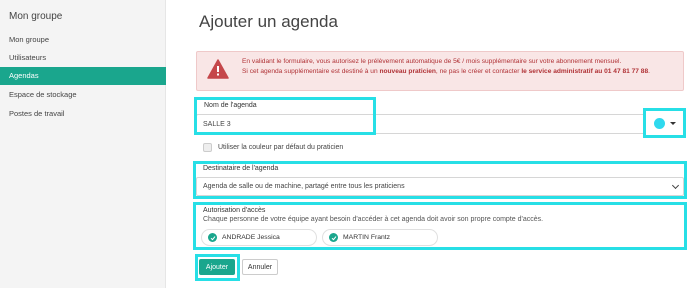 The height and width of the screenshot is (288, 688). What do you see at coordinates (649, 71) in the screenshot?
I see `alert-line-2-suffix: .` at bounding box center [649, 71].